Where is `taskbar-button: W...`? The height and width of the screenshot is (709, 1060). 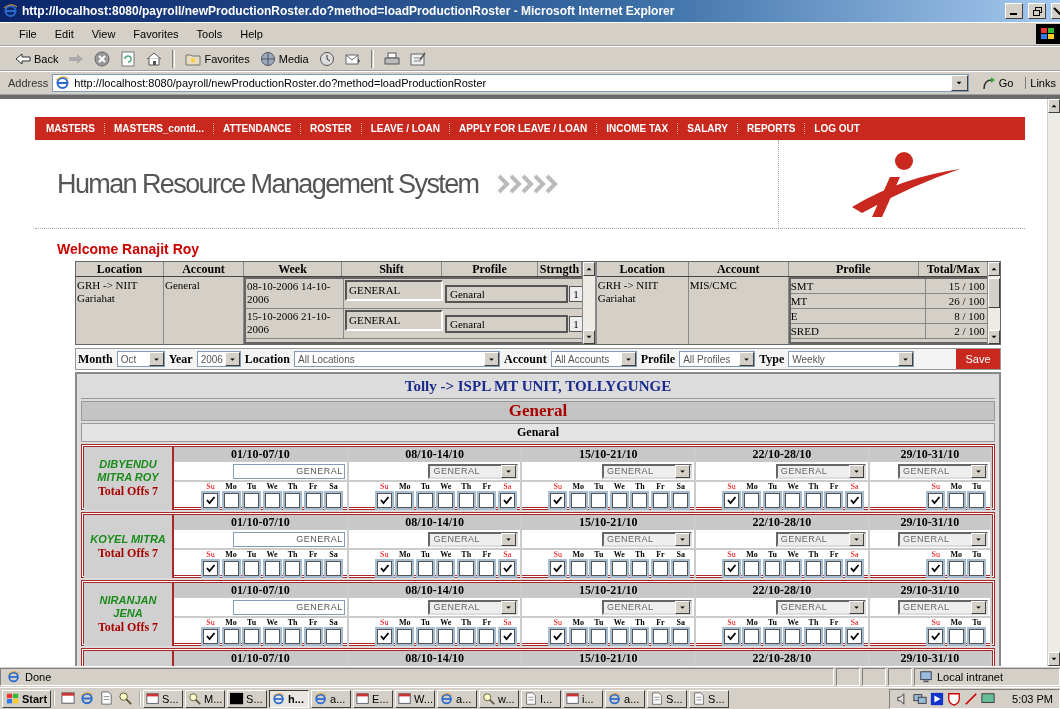
taskbar-button: W... is located at coordinates (415, 698).